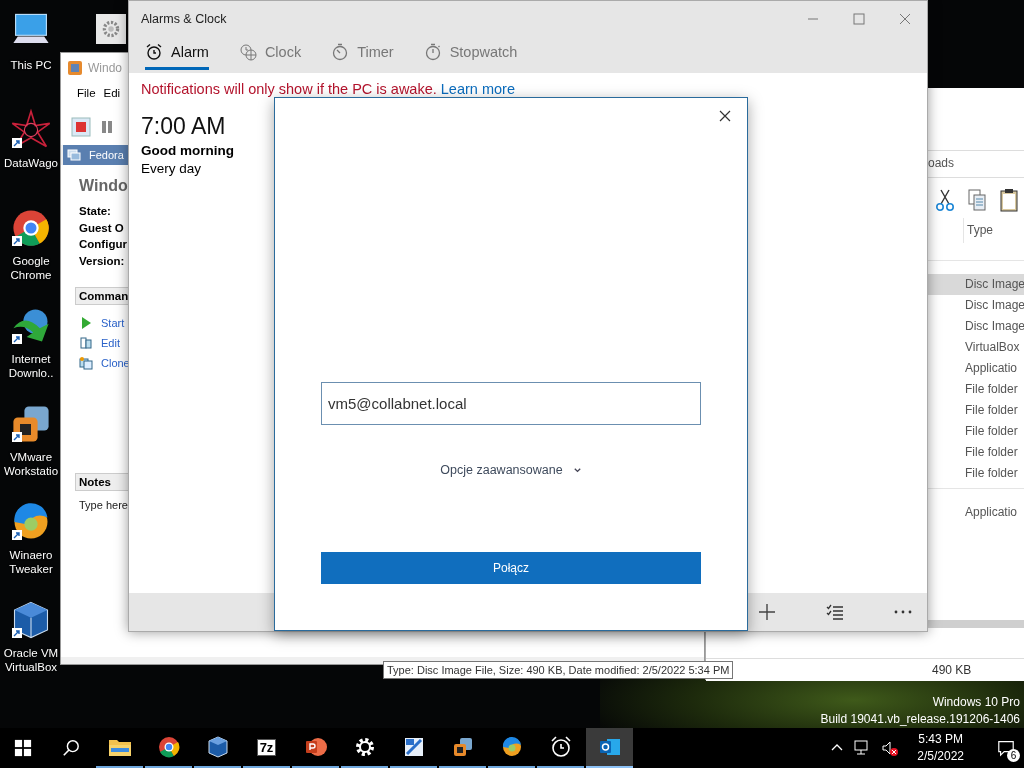  What do you see at coordinates (115, 363) in the screenshot?
I see `command-link: Clone` at bounding box center [115, 363].